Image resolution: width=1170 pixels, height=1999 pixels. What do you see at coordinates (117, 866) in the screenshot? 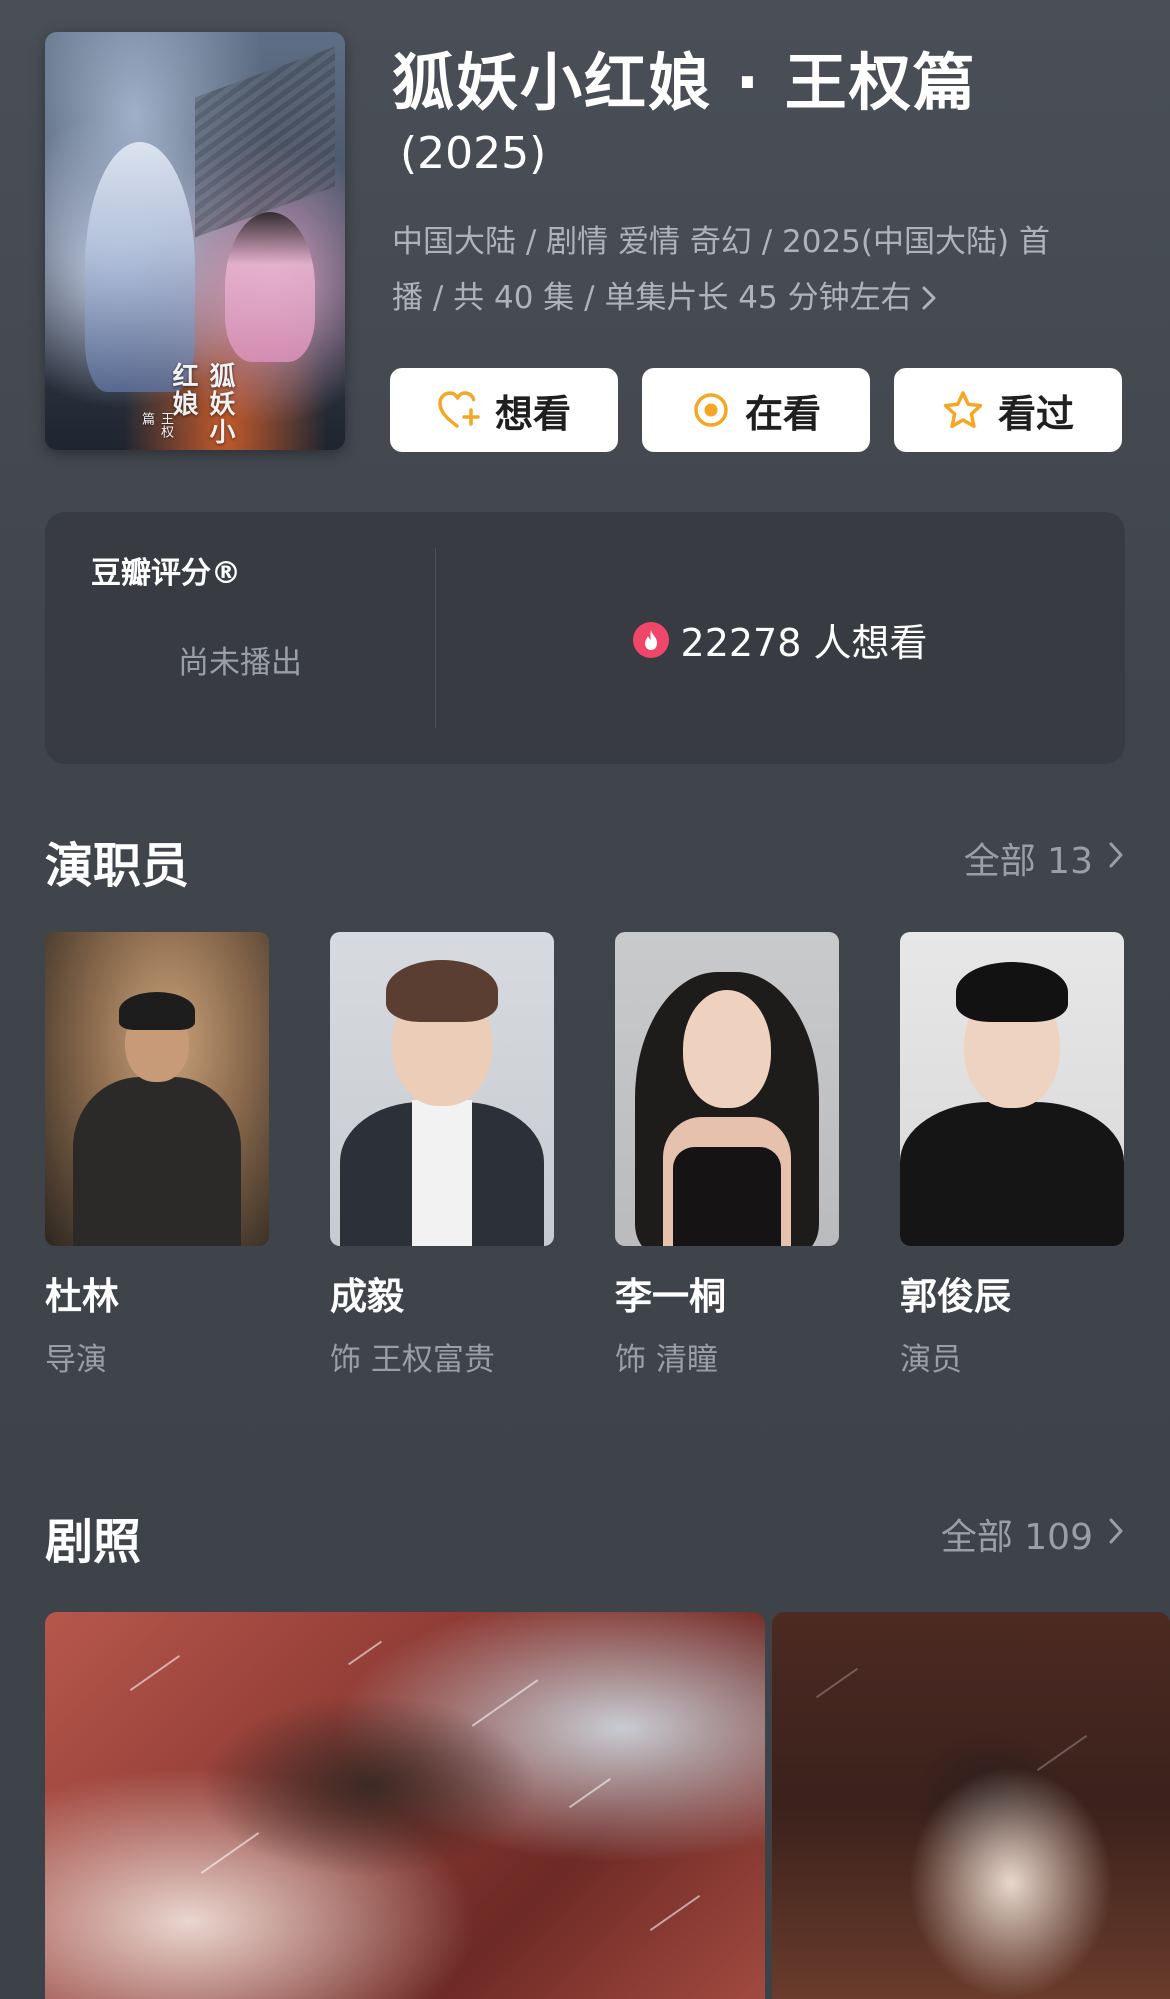
I see `cast-section-title: 演职员` at bounding box center [117, 866].